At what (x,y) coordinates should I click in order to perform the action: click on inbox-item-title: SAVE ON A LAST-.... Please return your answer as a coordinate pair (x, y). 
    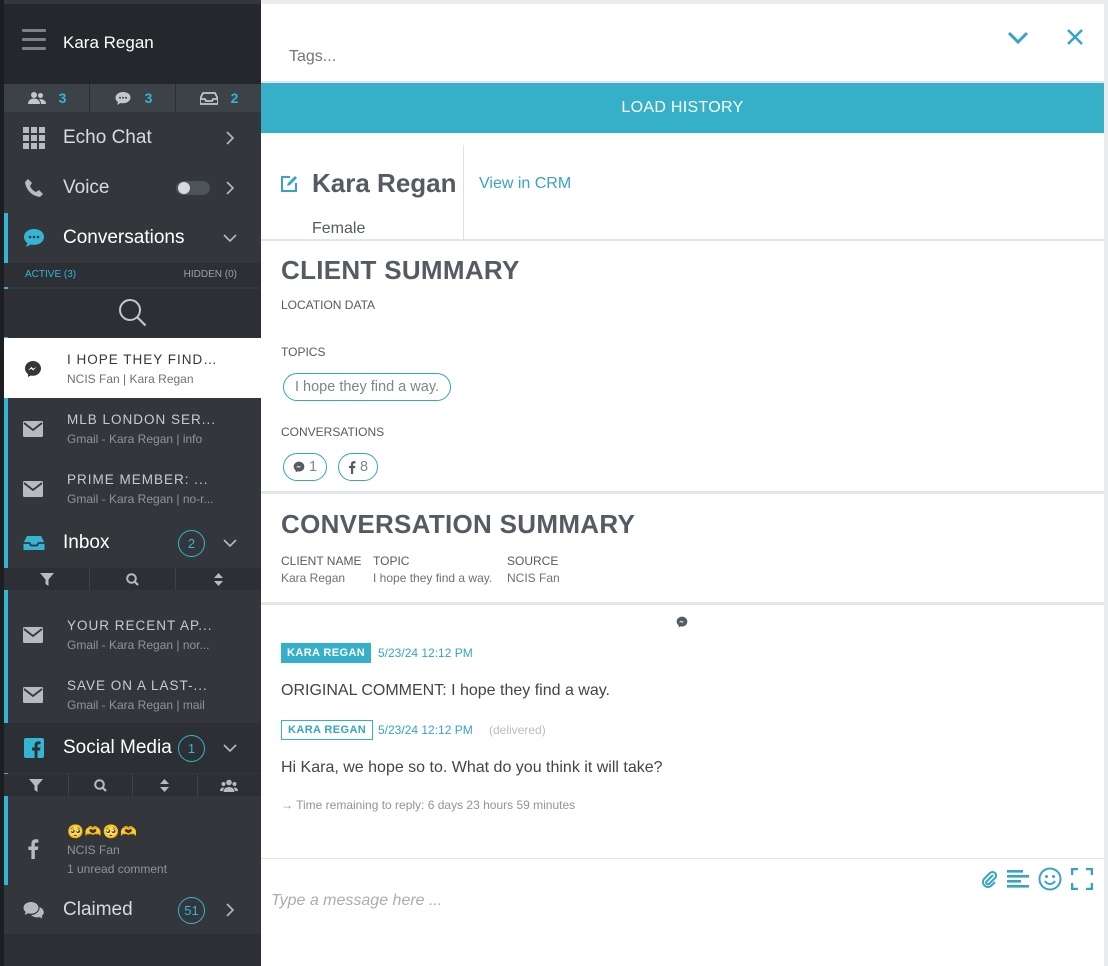
    Looking at the image, I should click on (137, 685).